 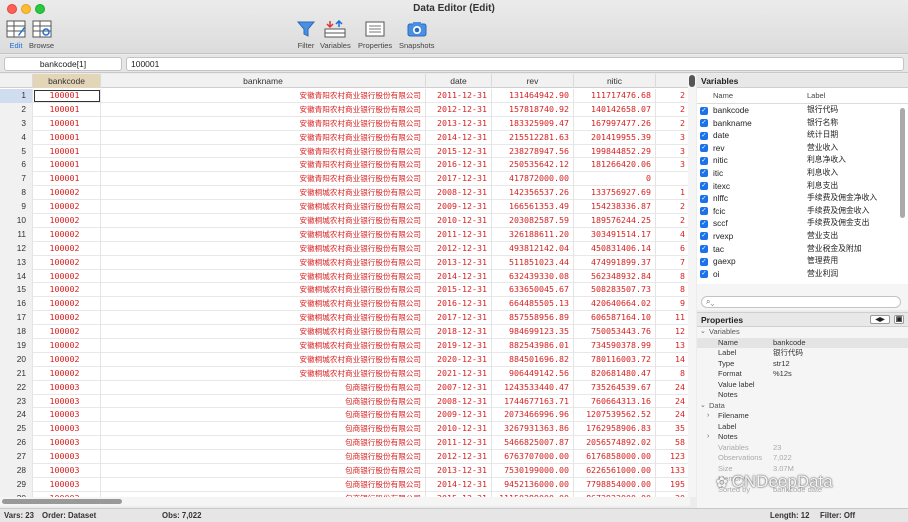 I want to click on property-row: Name bankcode, so click(x=802, y=342).